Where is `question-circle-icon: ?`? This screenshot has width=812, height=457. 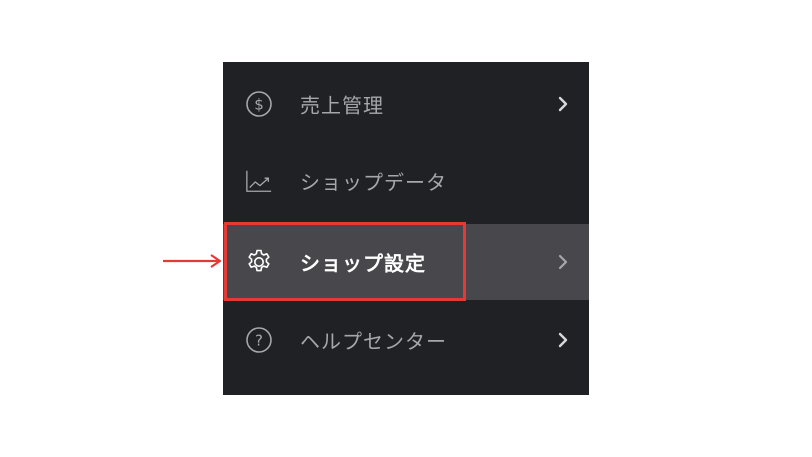 question-circle-icon: ? is located at coordinates (259, 340).